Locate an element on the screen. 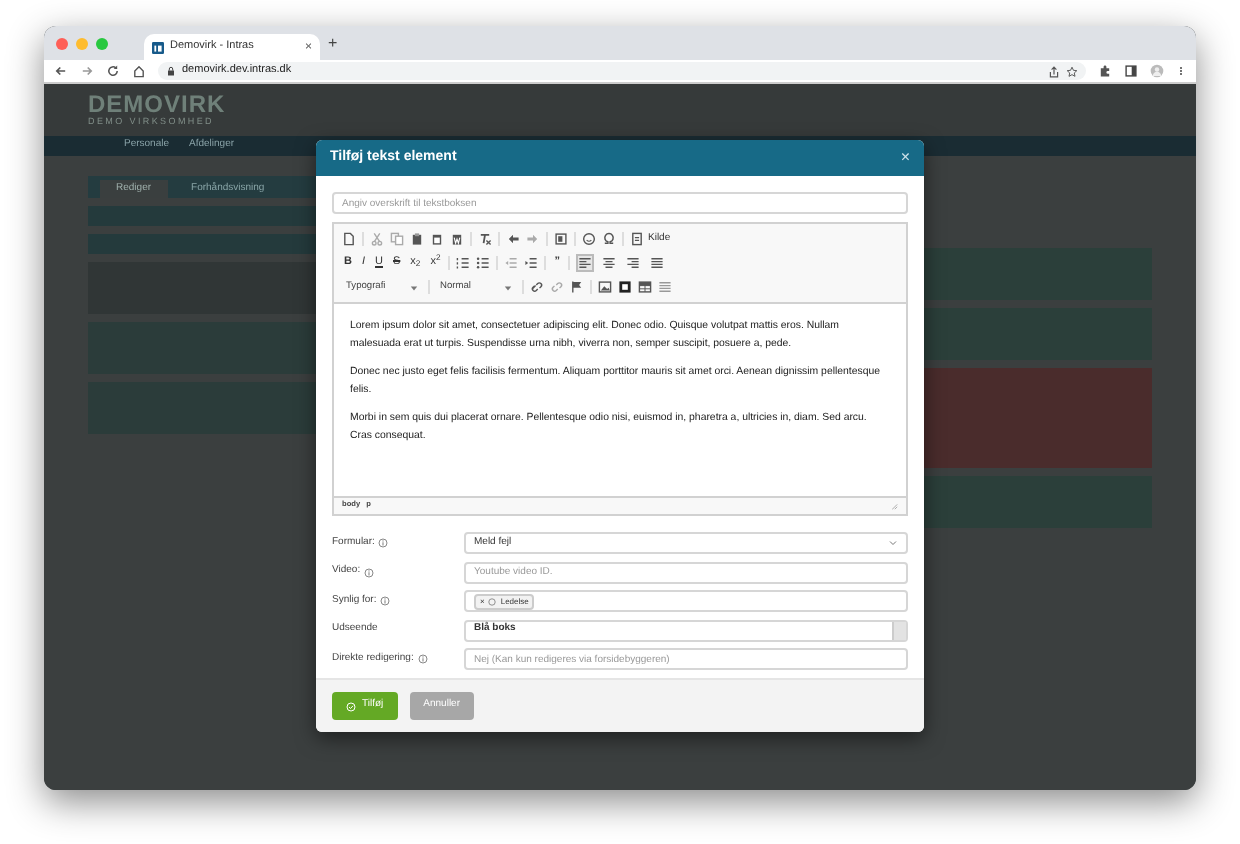  logo-text: DEMOVIRK is located at coordinates (157, 103).